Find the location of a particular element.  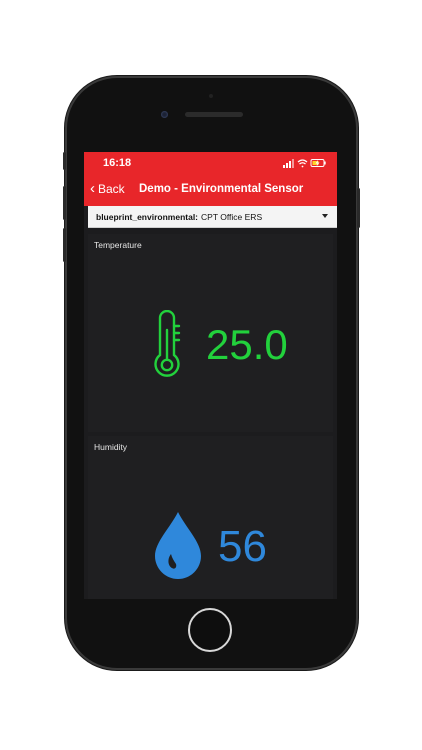

home-button is located at coordinates (210, 630).